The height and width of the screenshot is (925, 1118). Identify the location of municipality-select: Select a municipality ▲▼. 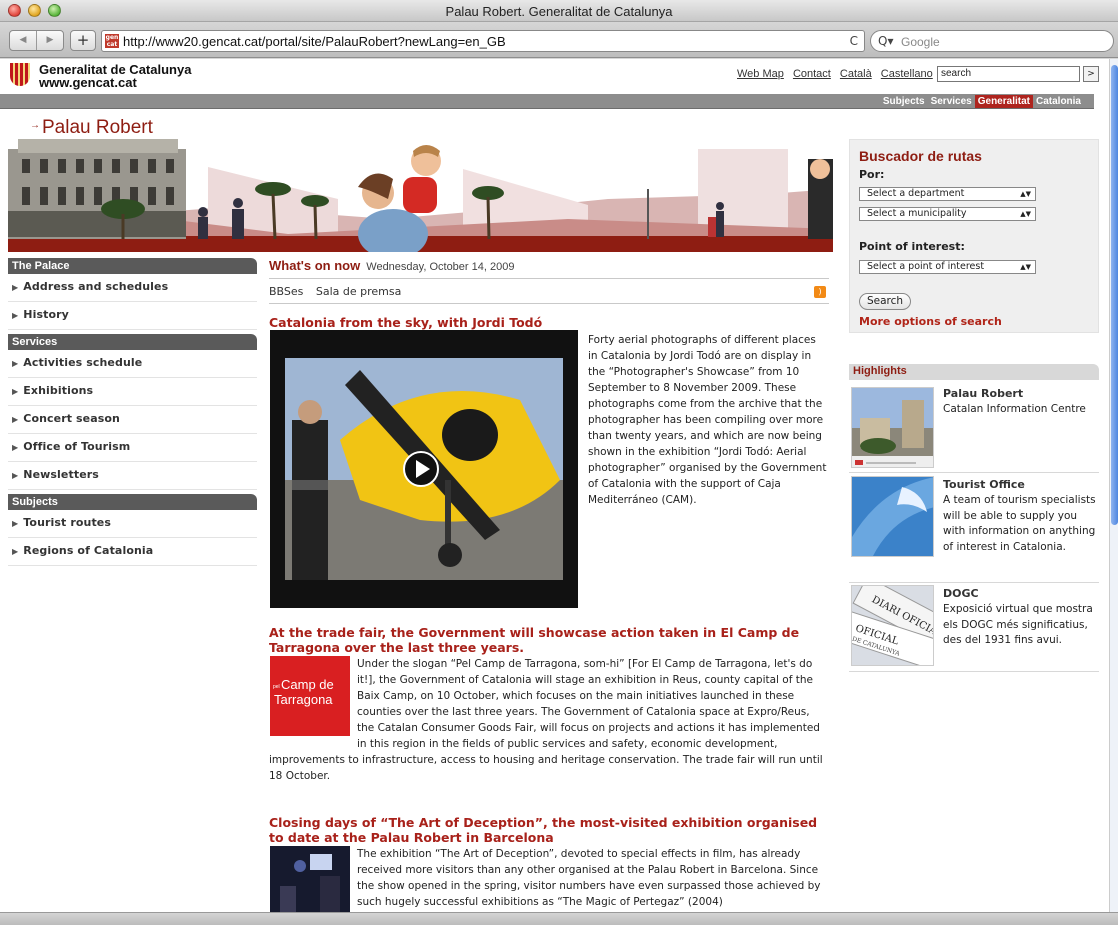
(947, 214).